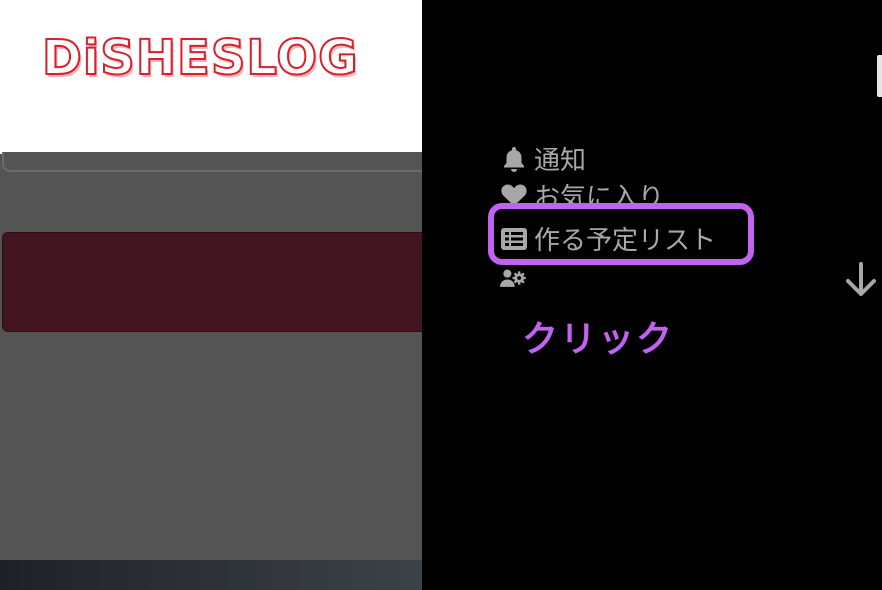 The width and height of the screenshot is (882, 590). Describe the element at coordinates (621, 234) in the screenshot. I see `highlight-box` at that location.